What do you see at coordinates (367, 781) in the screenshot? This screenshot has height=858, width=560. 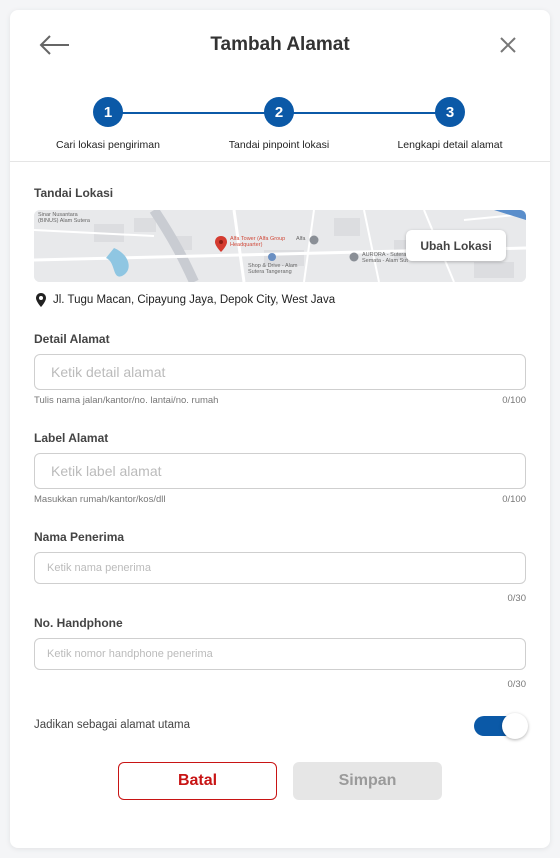 I see `save-button: Simpan` at bounding box center [367, 781].